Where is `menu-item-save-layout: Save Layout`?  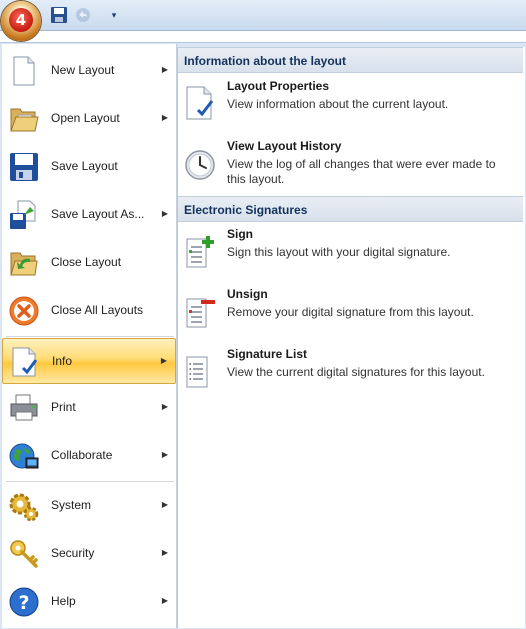 menu-item-save-layout: Save Layout is located at coordinates (89, 167).